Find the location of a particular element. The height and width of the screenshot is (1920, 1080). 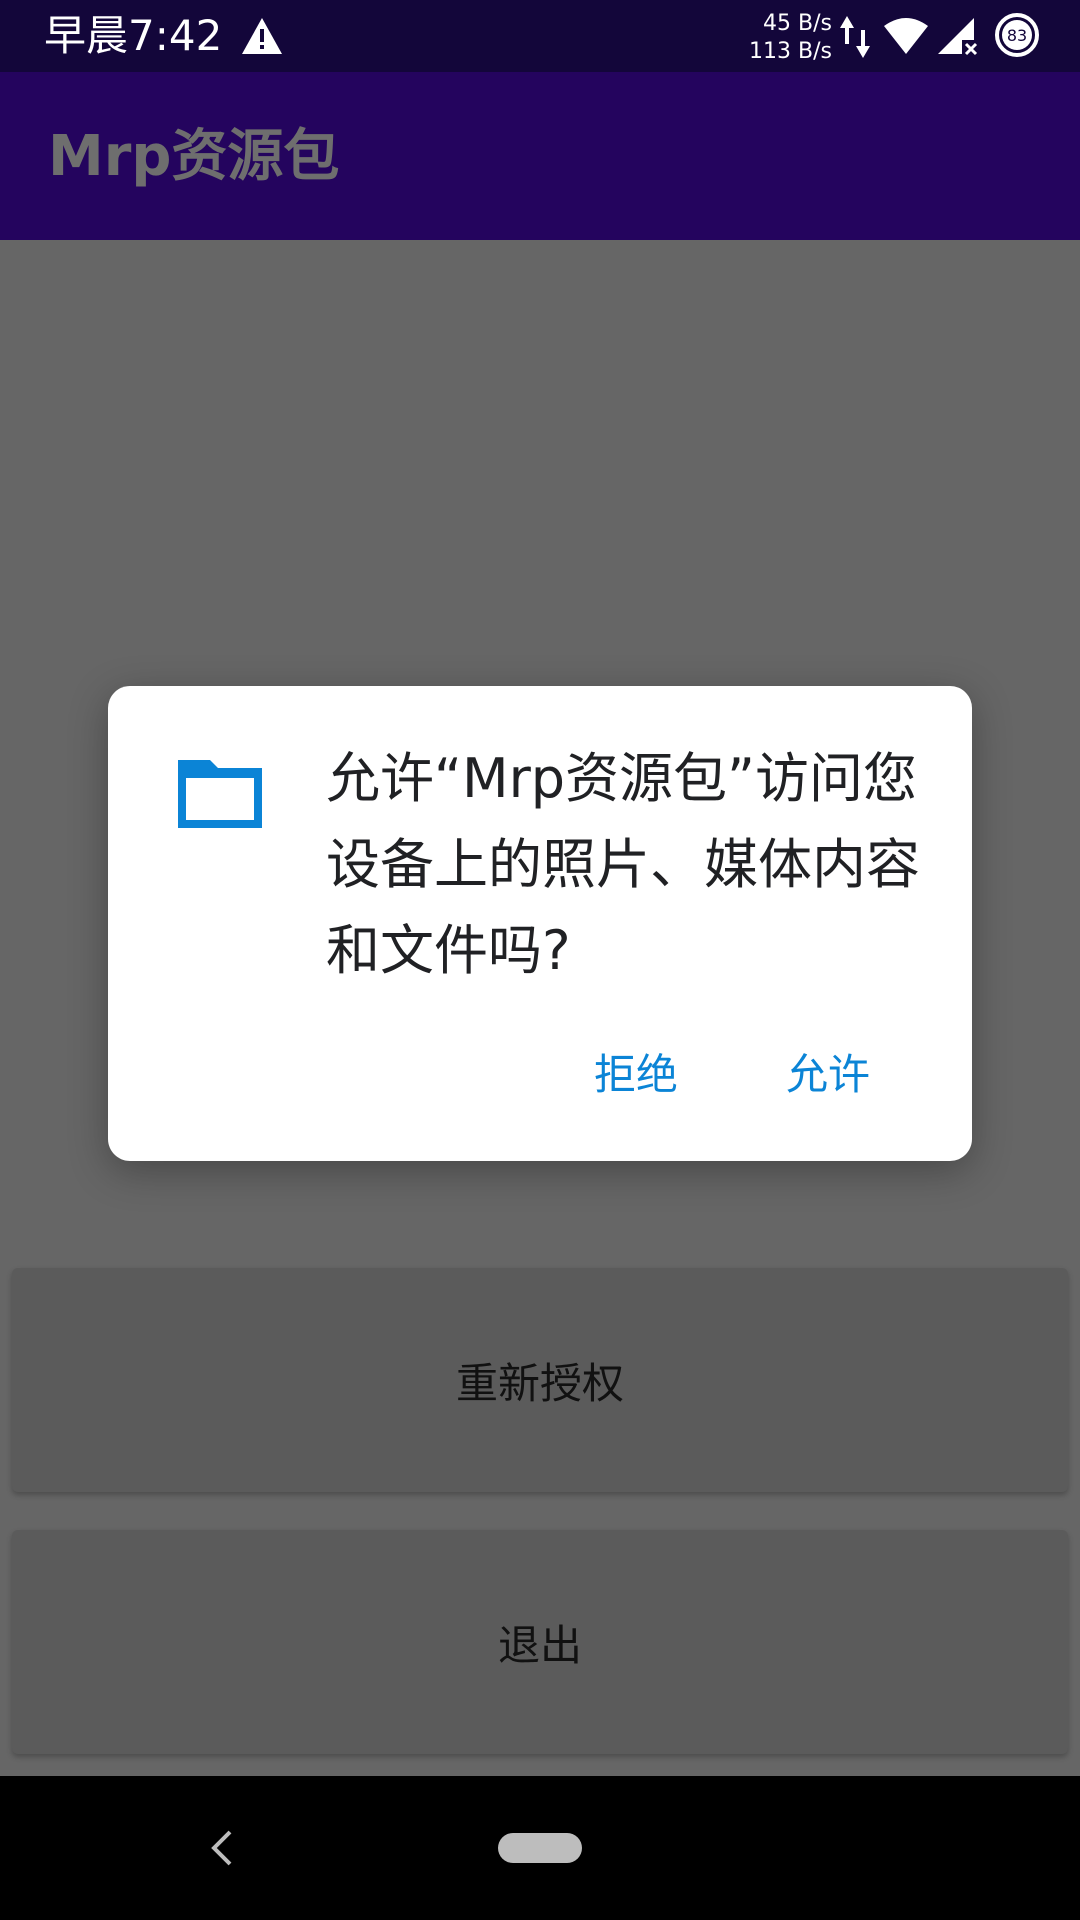

app-title: Mrp资源包 is located at coordinates (194, 156).